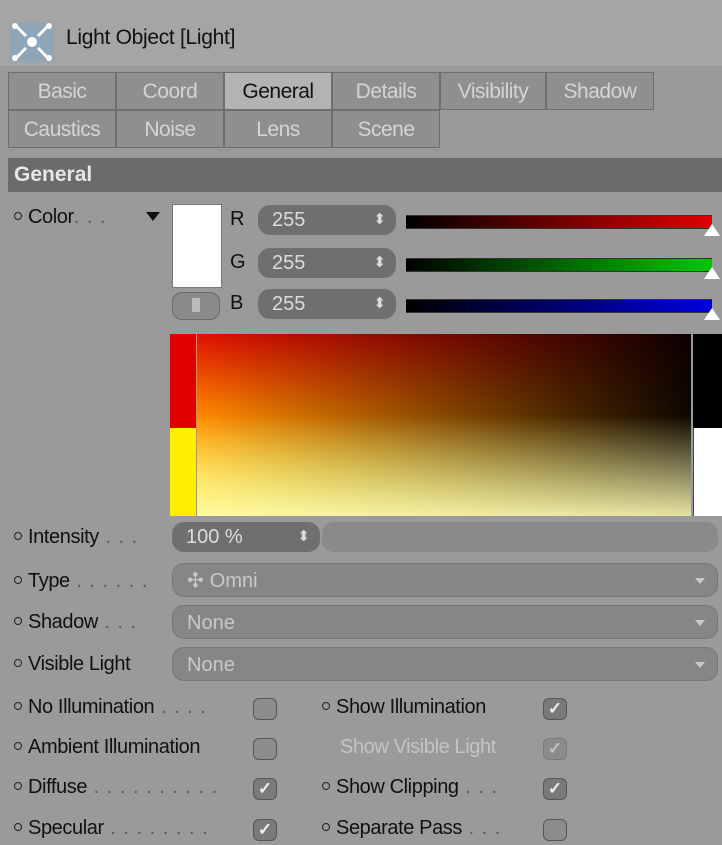 This screenshot has width=722, height=845. I want to click on show-clipping-label: Show Clipping . . ., so click(410, 787).